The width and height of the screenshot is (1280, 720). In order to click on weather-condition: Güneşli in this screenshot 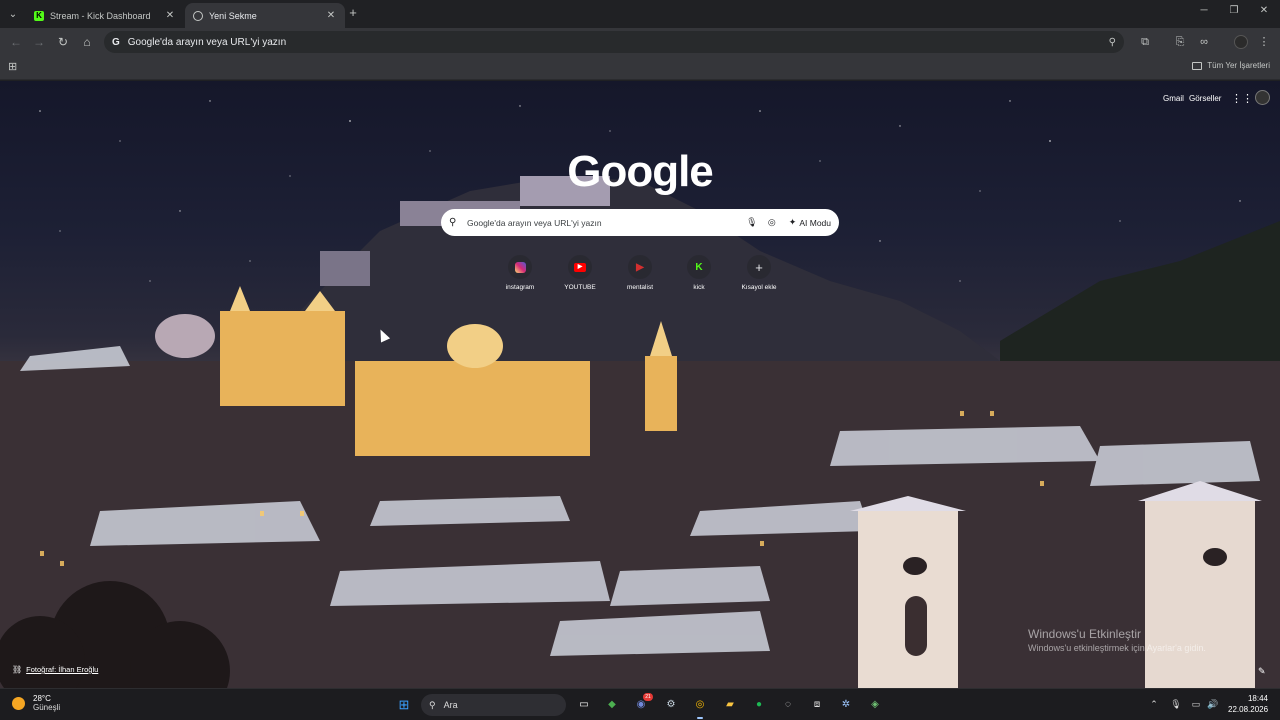, I will do `click(47, 707)`.